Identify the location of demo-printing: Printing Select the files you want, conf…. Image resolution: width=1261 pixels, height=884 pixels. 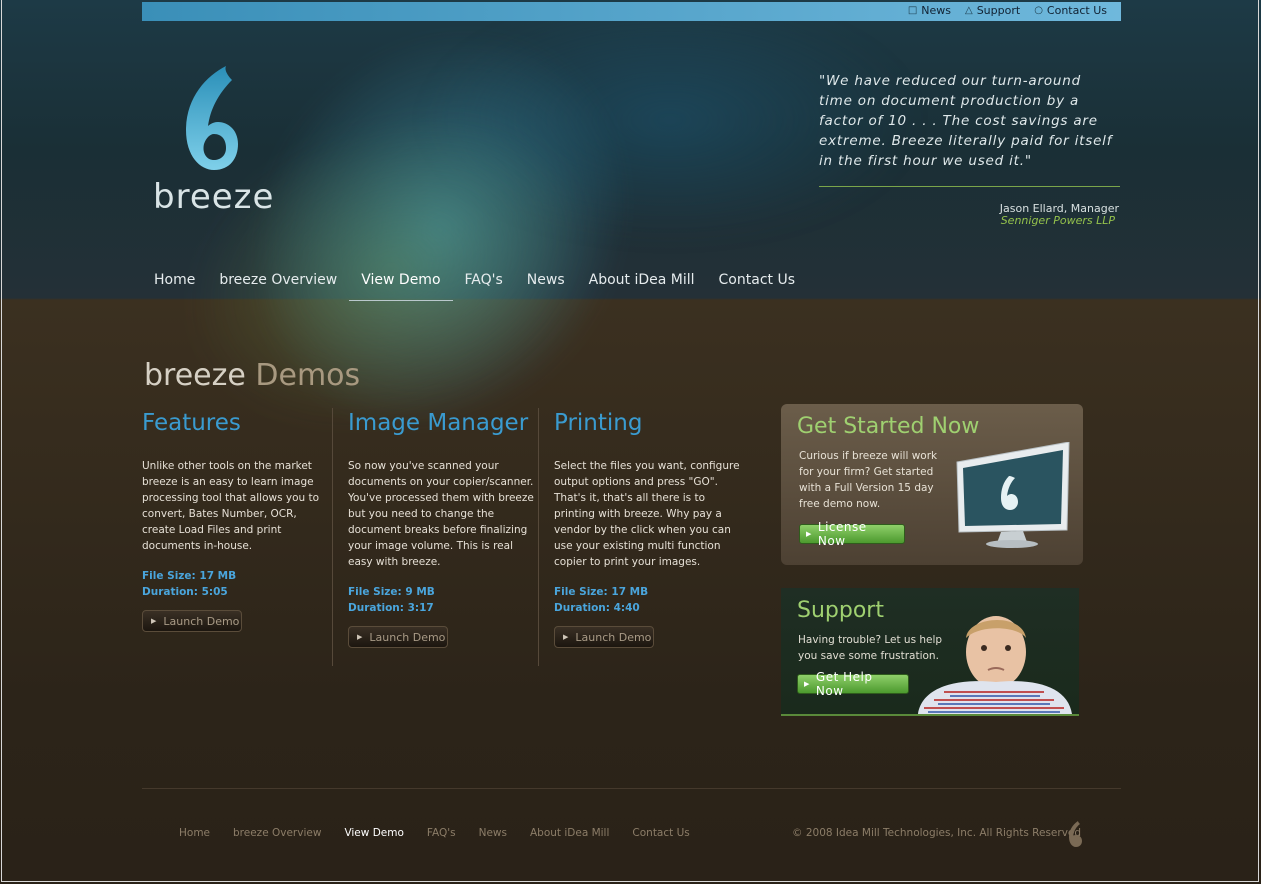
(647, 529).